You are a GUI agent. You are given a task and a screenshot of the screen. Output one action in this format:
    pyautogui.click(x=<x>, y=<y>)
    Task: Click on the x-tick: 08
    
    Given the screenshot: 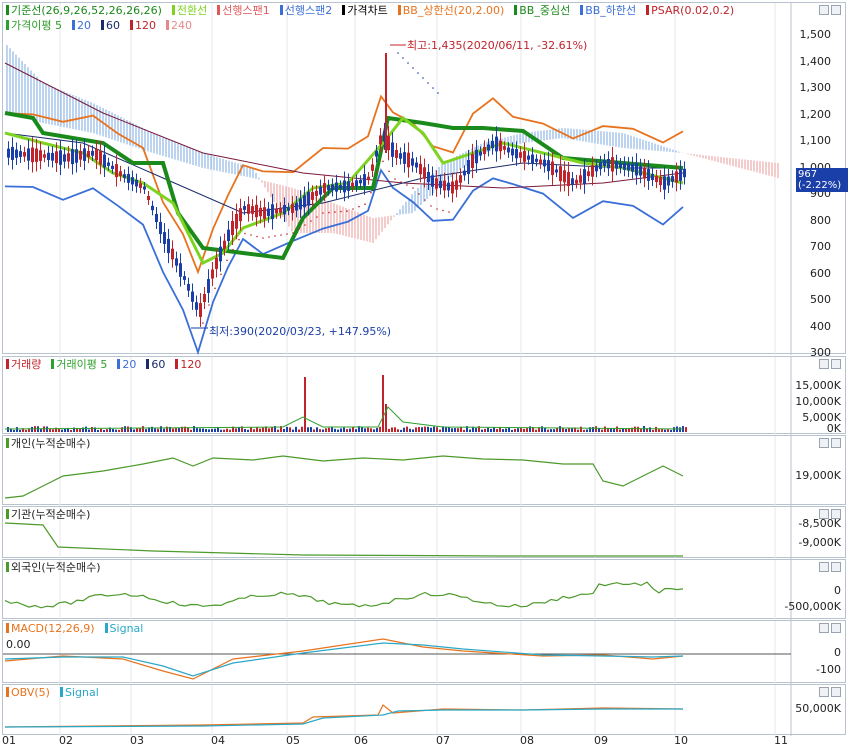 What is the action you would take?
    pyautogui.click(x=527, y=740)
    